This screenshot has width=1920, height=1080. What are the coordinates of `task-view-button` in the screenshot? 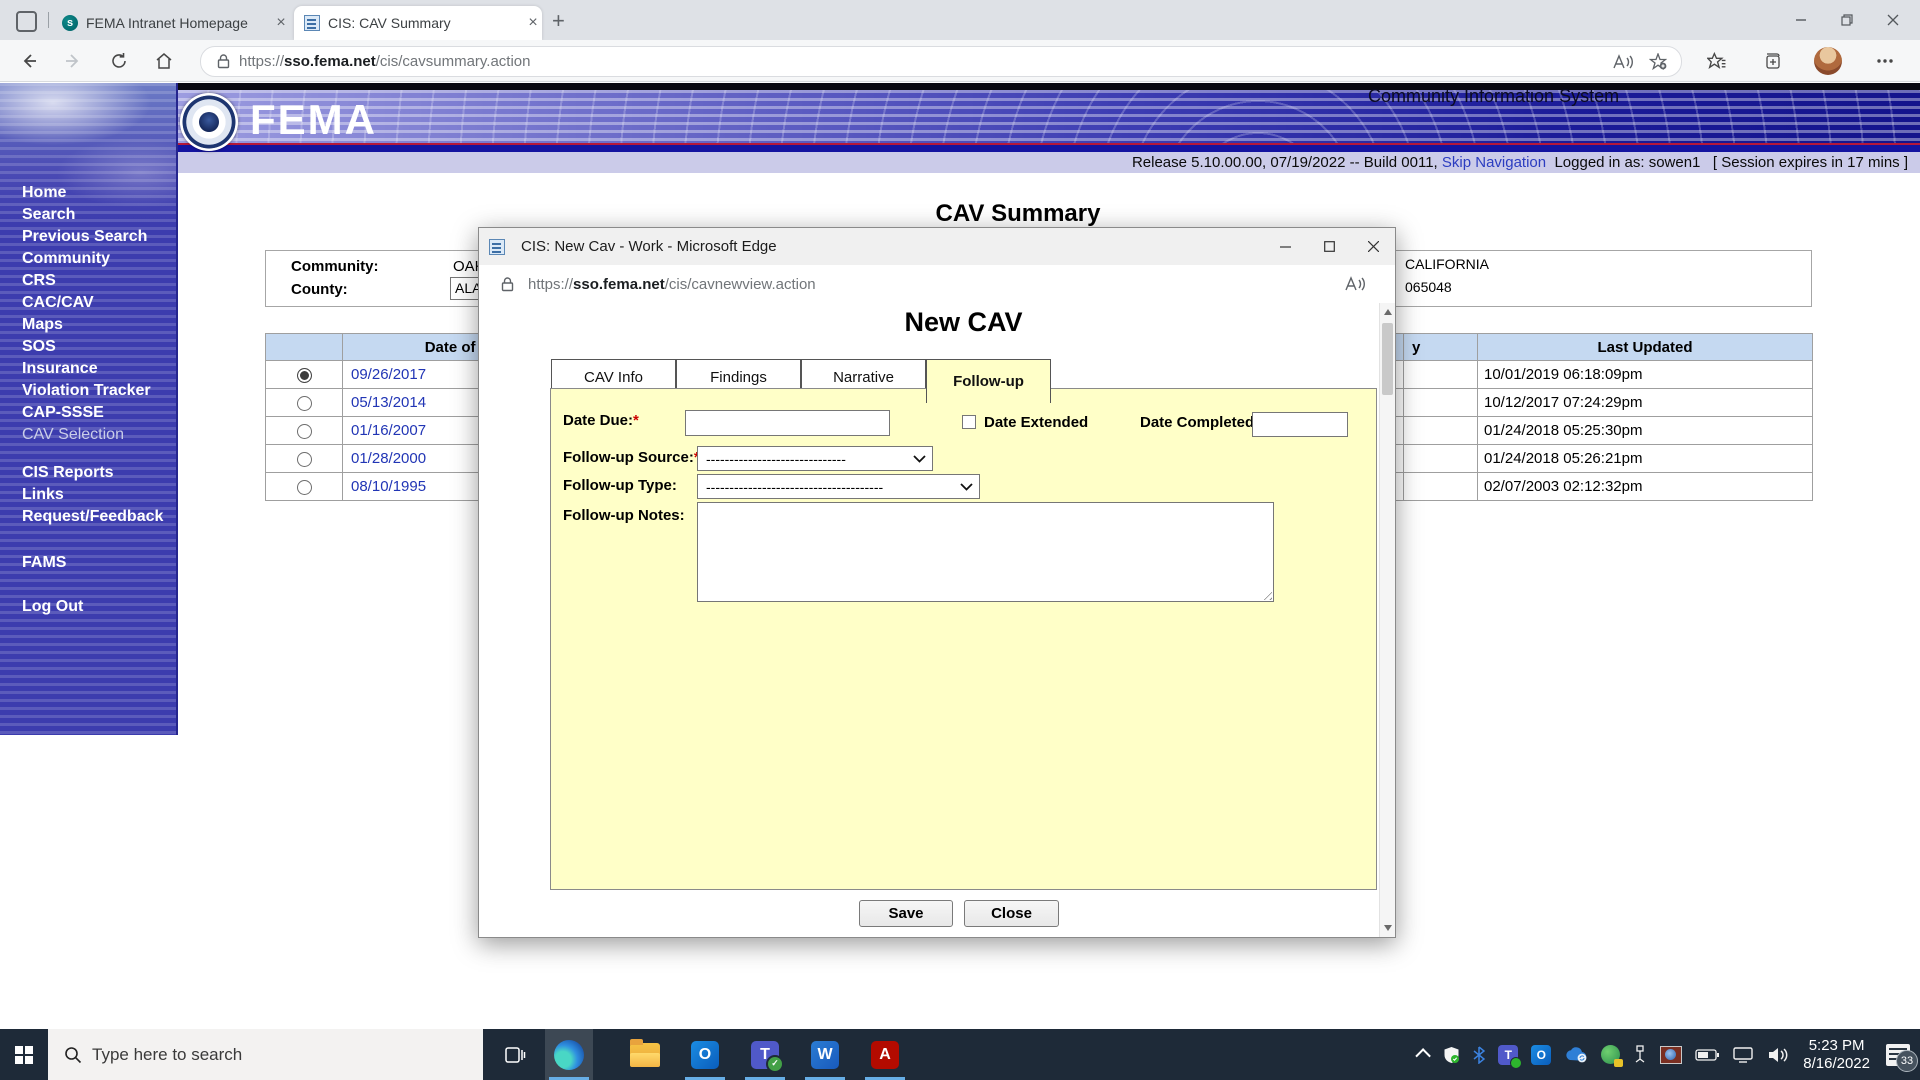 It's located at (515, 1054).